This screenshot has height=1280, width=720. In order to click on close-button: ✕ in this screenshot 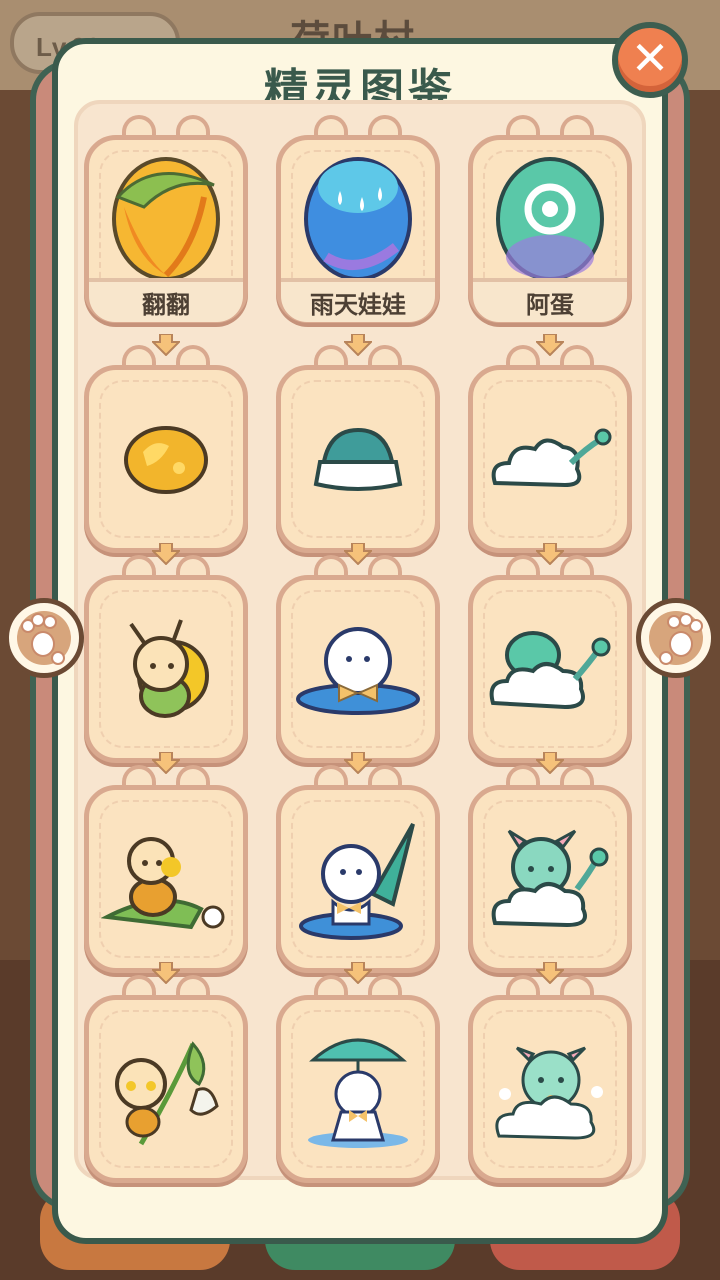, I will do `click(650, 60)`.